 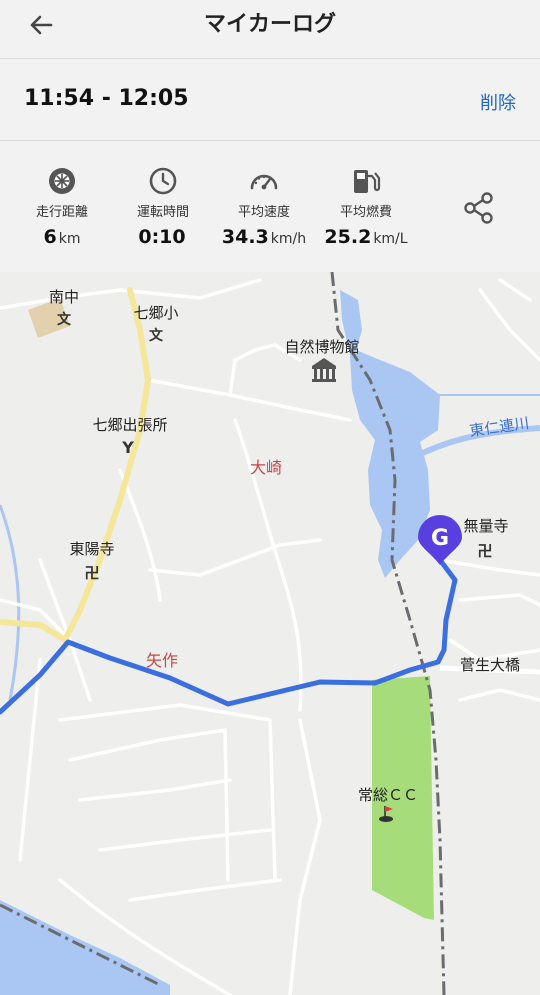 What do you see at coordinates (162, 212) in the screenshot?
I see `stat-label: 運転時間` at bounding box center [162, 212].